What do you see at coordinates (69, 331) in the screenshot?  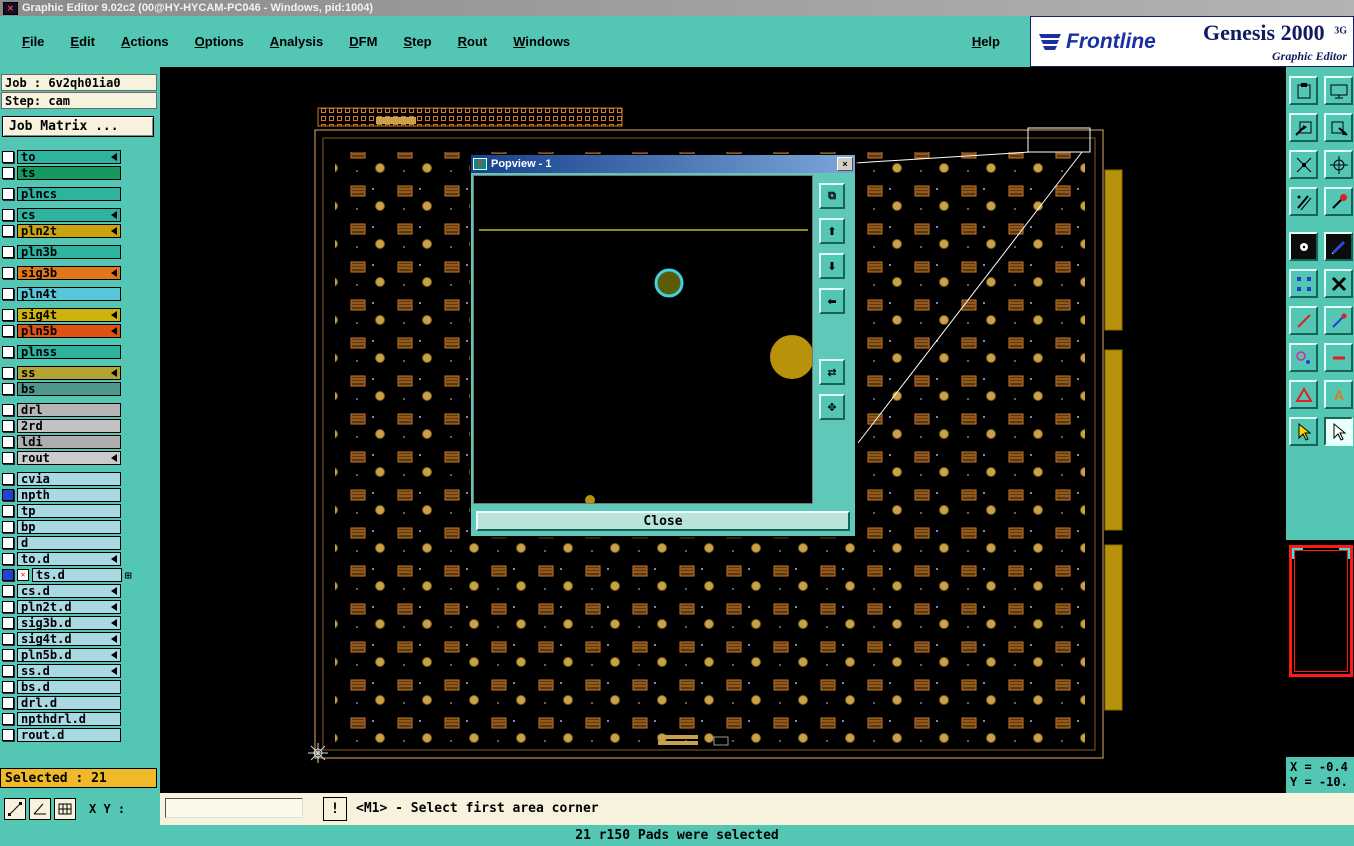 I see `layer-select-cell: pln5b` at bounding box center [69, 331].